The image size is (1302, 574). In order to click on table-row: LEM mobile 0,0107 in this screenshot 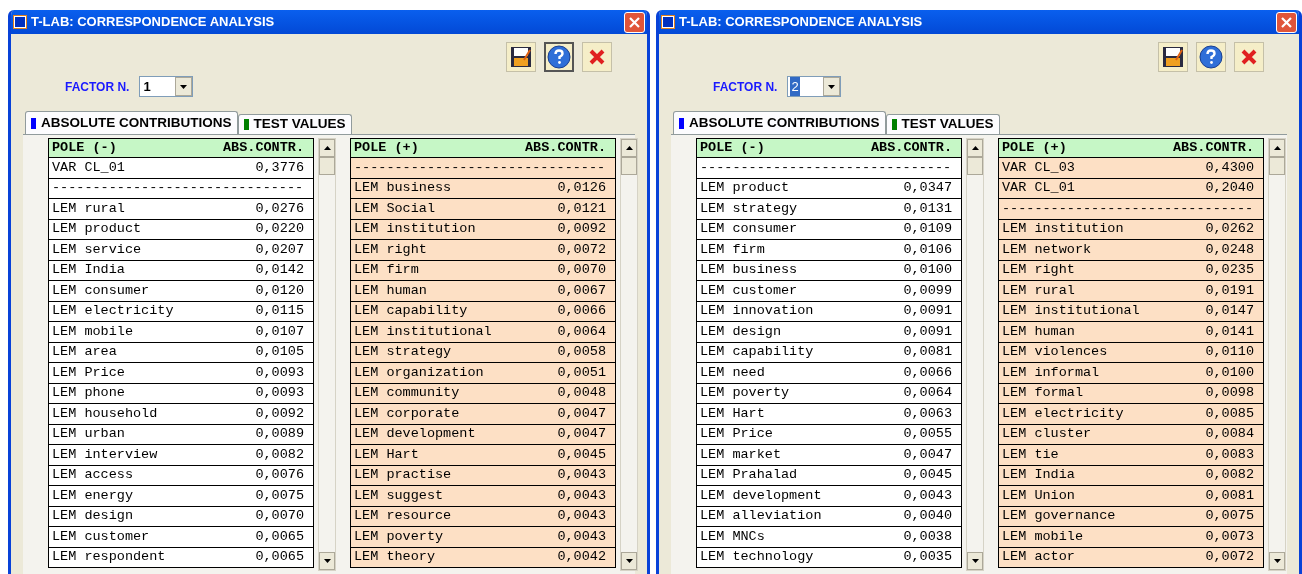, I will do `click(181, 332)`.